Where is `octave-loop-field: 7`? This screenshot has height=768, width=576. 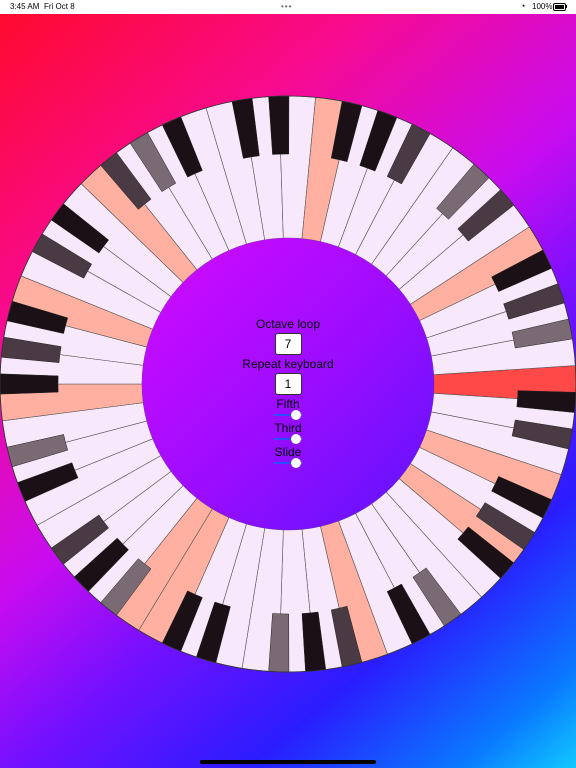
octave-loop-field: 7 is located at coordinates (288, 344).